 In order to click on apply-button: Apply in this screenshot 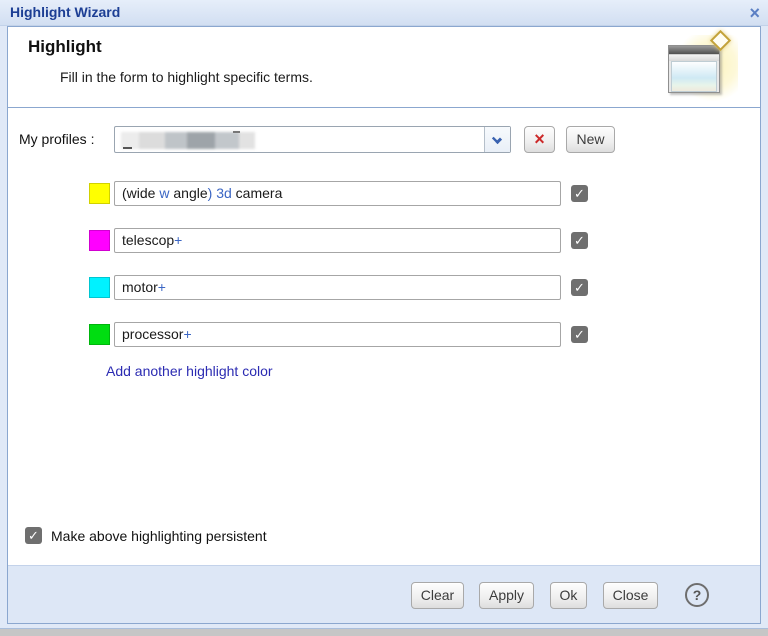, I will do `click(506, 595)`.